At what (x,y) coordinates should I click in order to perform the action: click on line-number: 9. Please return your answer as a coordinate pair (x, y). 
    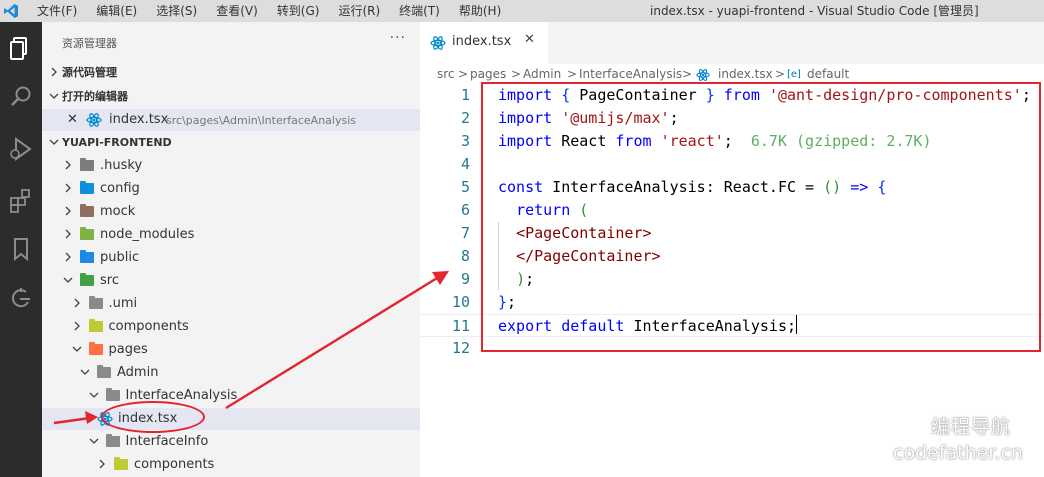
    Looking at the image, I should click on (465, 279).